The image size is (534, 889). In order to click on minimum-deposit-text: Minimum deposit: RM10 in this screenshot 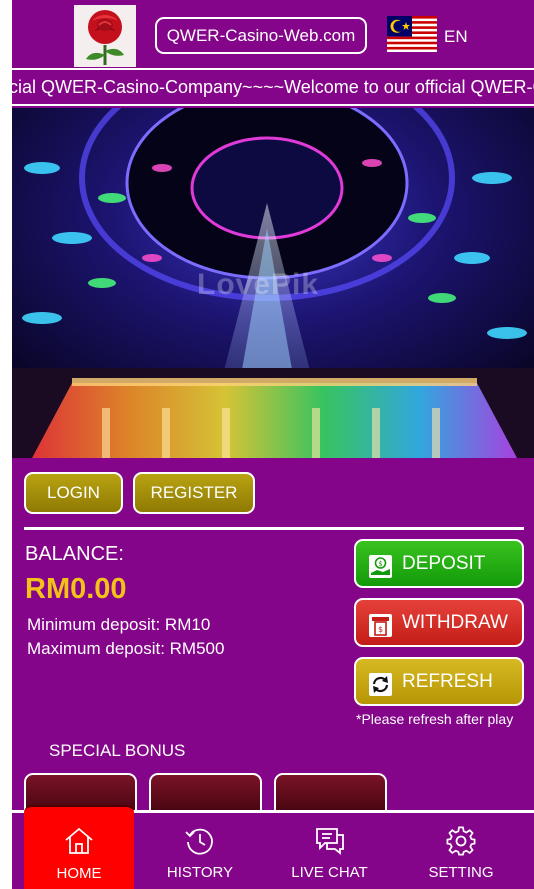, I will do `click(119, 624)`.